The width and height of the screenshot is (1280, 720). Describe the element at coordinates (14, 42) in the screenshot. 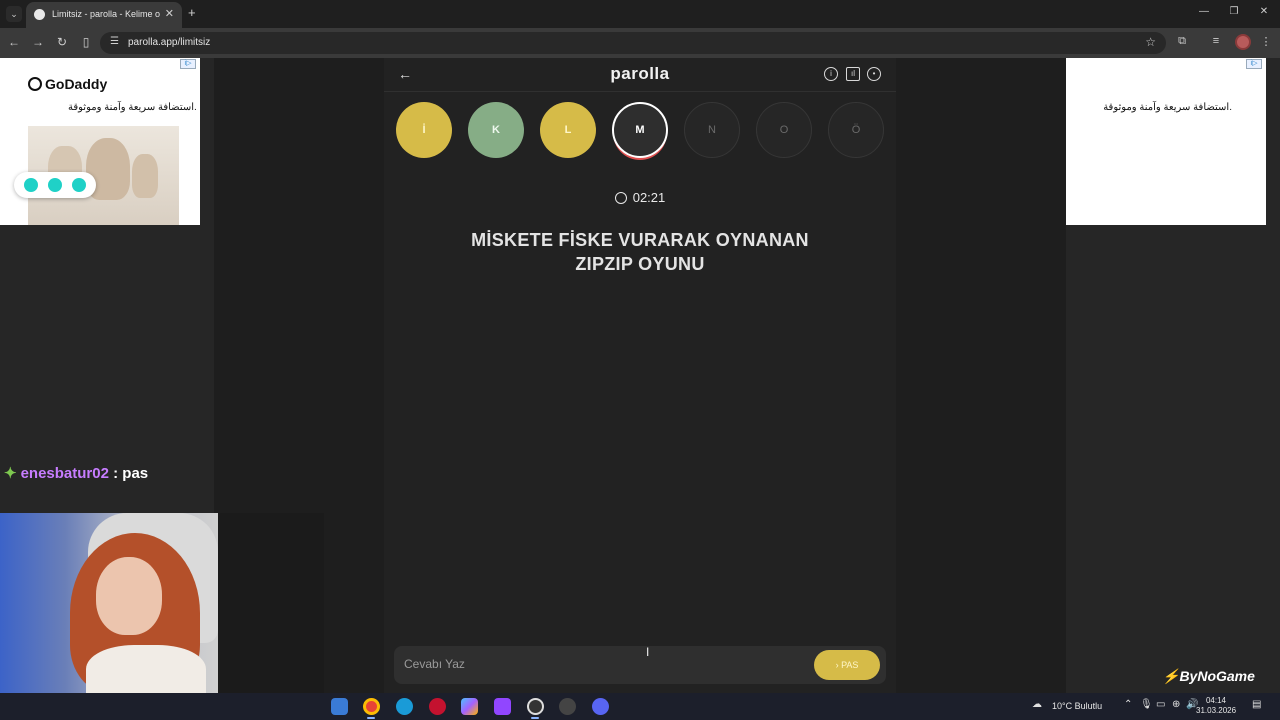

I see `back-nav-icon: ←` at that location.